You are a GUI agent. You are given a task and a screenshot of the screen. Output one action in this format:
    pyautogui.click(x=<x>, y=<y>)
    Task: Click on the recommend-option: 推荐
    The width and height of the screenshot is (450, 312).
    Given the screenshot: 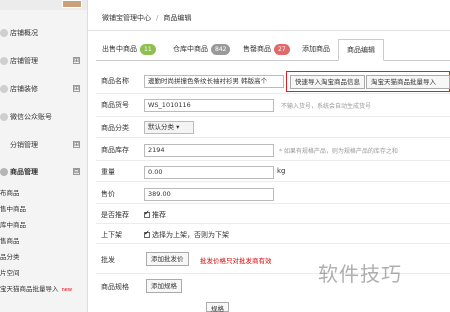 What is the action you would take?
    pyautogui.click(x=155, y=214)
    